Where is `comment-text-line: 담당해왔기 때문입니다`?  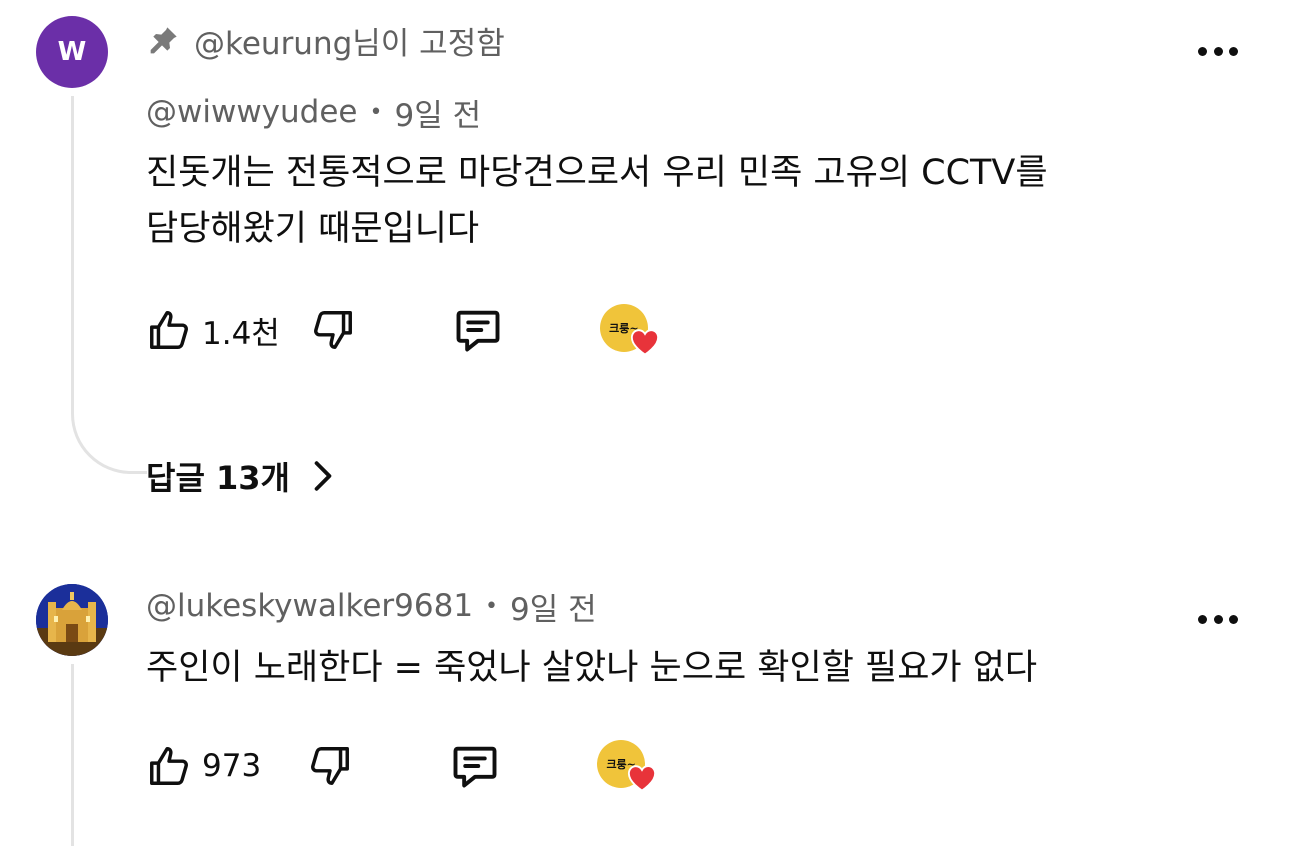 comment-text-line: 담당해왔기 때문입니다 is located at coordinates (313, 229).